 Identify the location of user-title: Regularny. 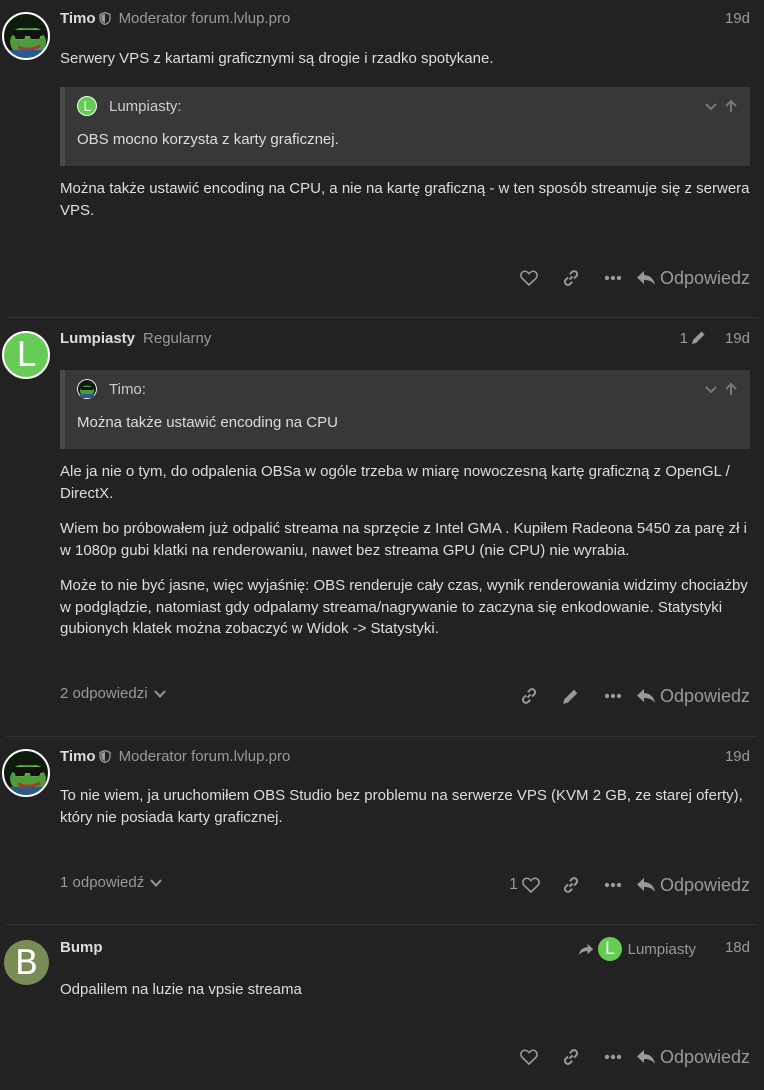
(177, 338).